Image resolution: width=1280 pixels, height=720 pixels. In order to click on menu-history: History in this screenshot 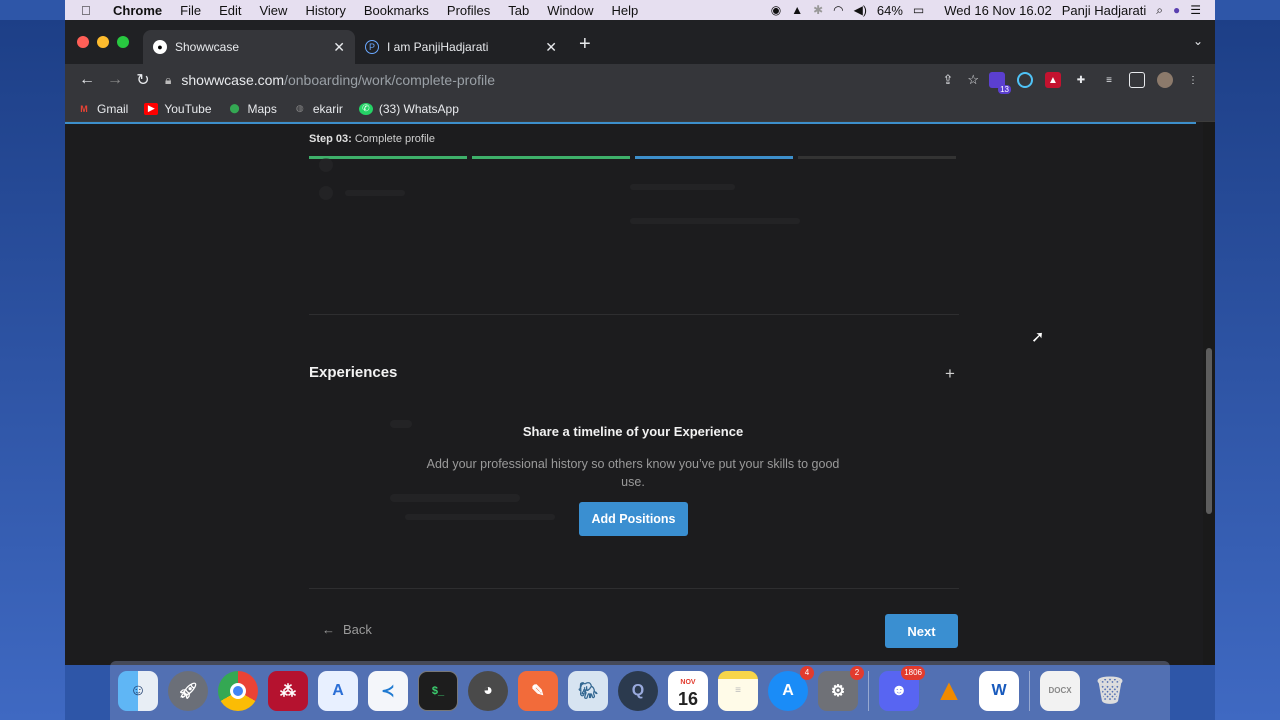, I will do `click(325, 10)`.